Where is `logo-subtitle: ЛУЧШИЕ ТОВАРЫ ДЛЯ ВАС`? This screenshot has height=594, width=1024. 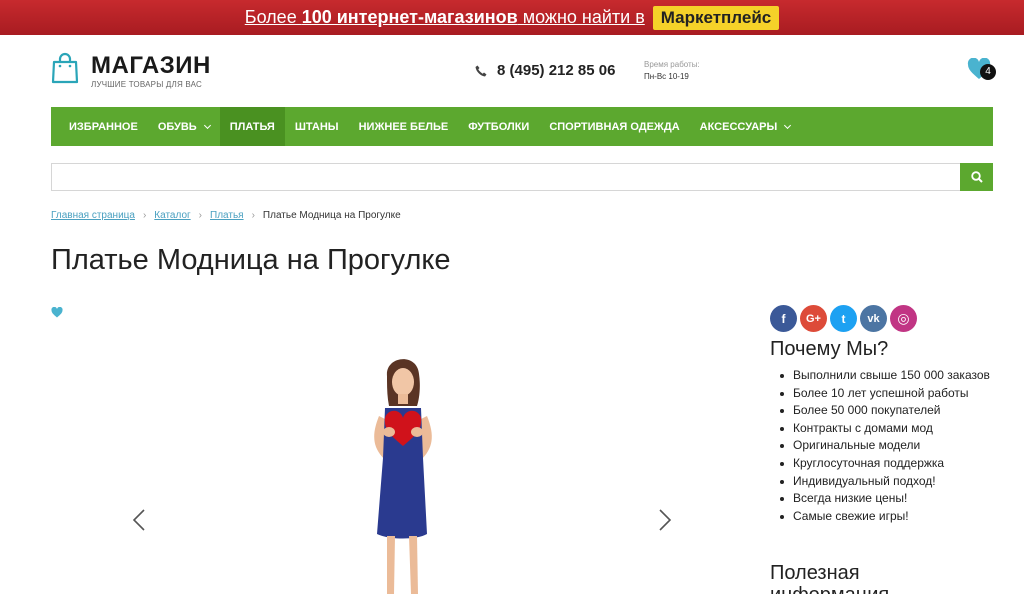
logo-subtitle: ЛУЧШИЕ ТОВАРЫ ДЛЯ ВАС is located at coordinates (146, 84).